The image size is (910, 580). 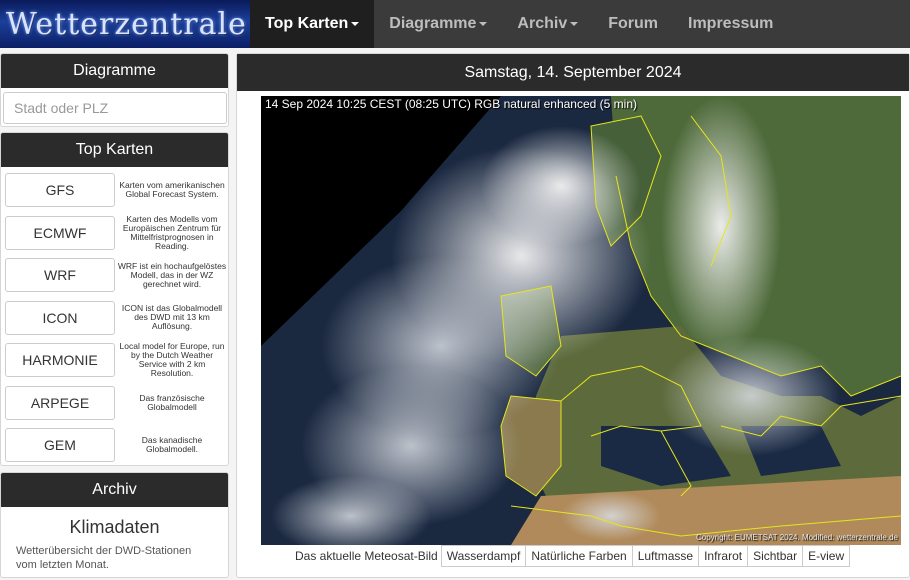 I want to click on nav-forum-label: Forum, so click(x=633, y=23).